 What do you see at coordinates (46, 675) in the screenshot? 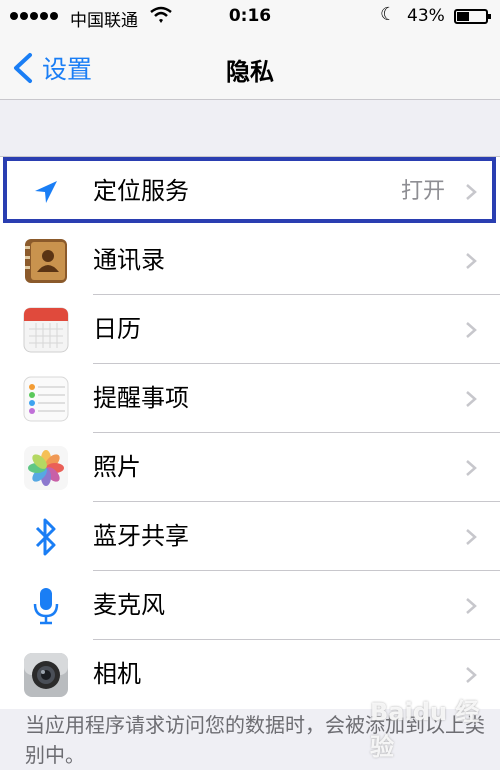
I see `camera-icon` at bounding box center [46, 675].